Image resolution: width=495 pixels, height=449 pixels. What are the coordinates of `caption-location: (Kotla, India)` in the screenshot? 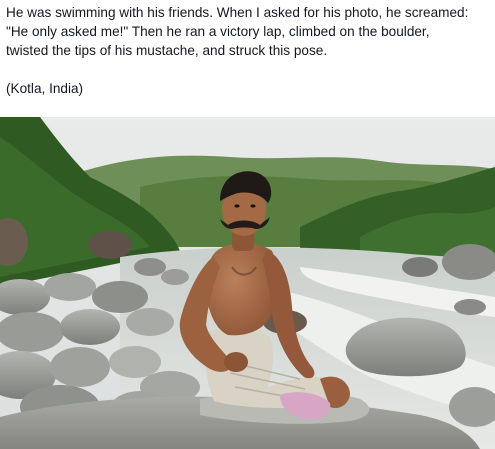 It's located at (45, 88).